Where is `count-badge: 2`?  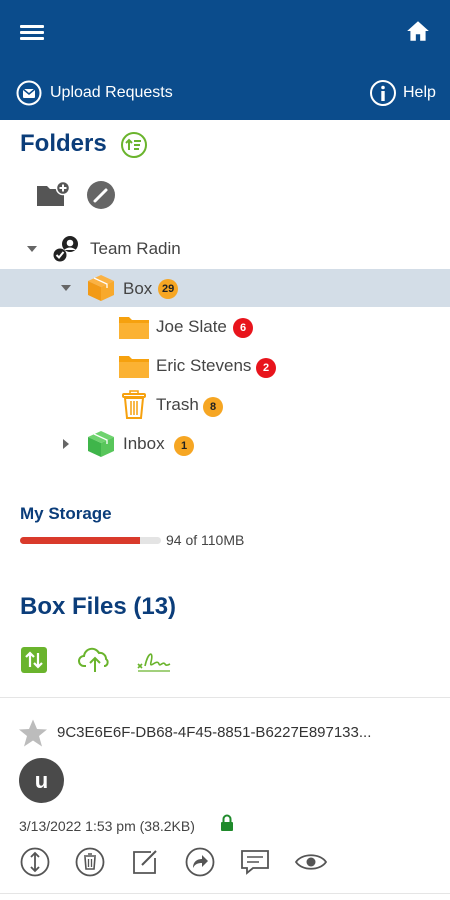 count-badge: 2 is located at coordinates (266, 368).